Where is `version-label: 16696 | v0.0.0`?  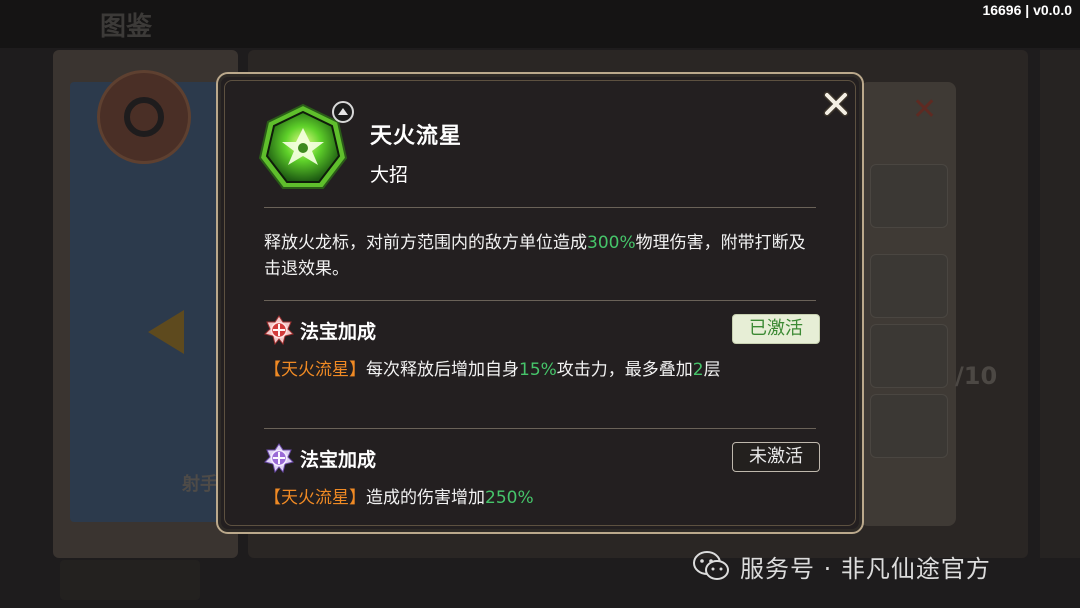
version-label: 16696 | v0.0.0 is located at coordinates (1027, 10).